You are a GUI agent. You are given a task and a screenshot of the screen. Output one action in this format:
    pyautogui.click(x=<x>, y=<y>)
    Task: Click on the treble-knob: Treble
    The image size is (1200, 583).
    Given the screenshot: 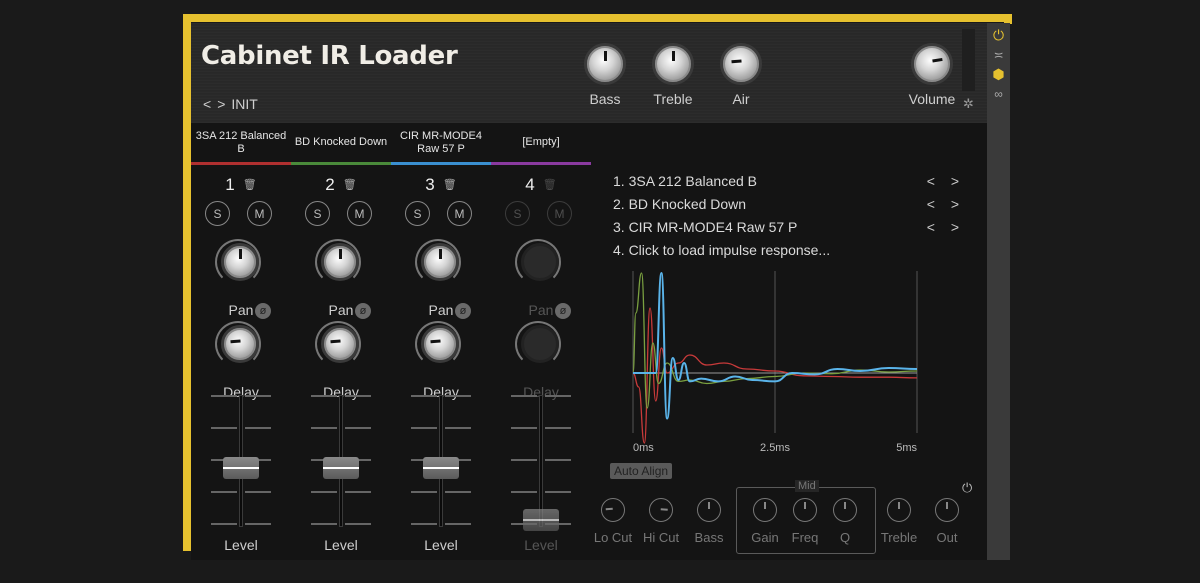 What is the action you would take?
    pyautogui.click(x=673, y=75)
    